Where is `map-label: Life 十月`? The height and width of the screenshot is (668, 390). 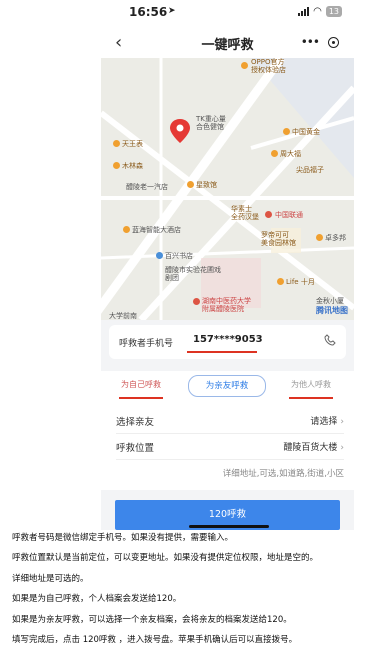 map-label: Life 十月 is located at coordinates (300, 282).